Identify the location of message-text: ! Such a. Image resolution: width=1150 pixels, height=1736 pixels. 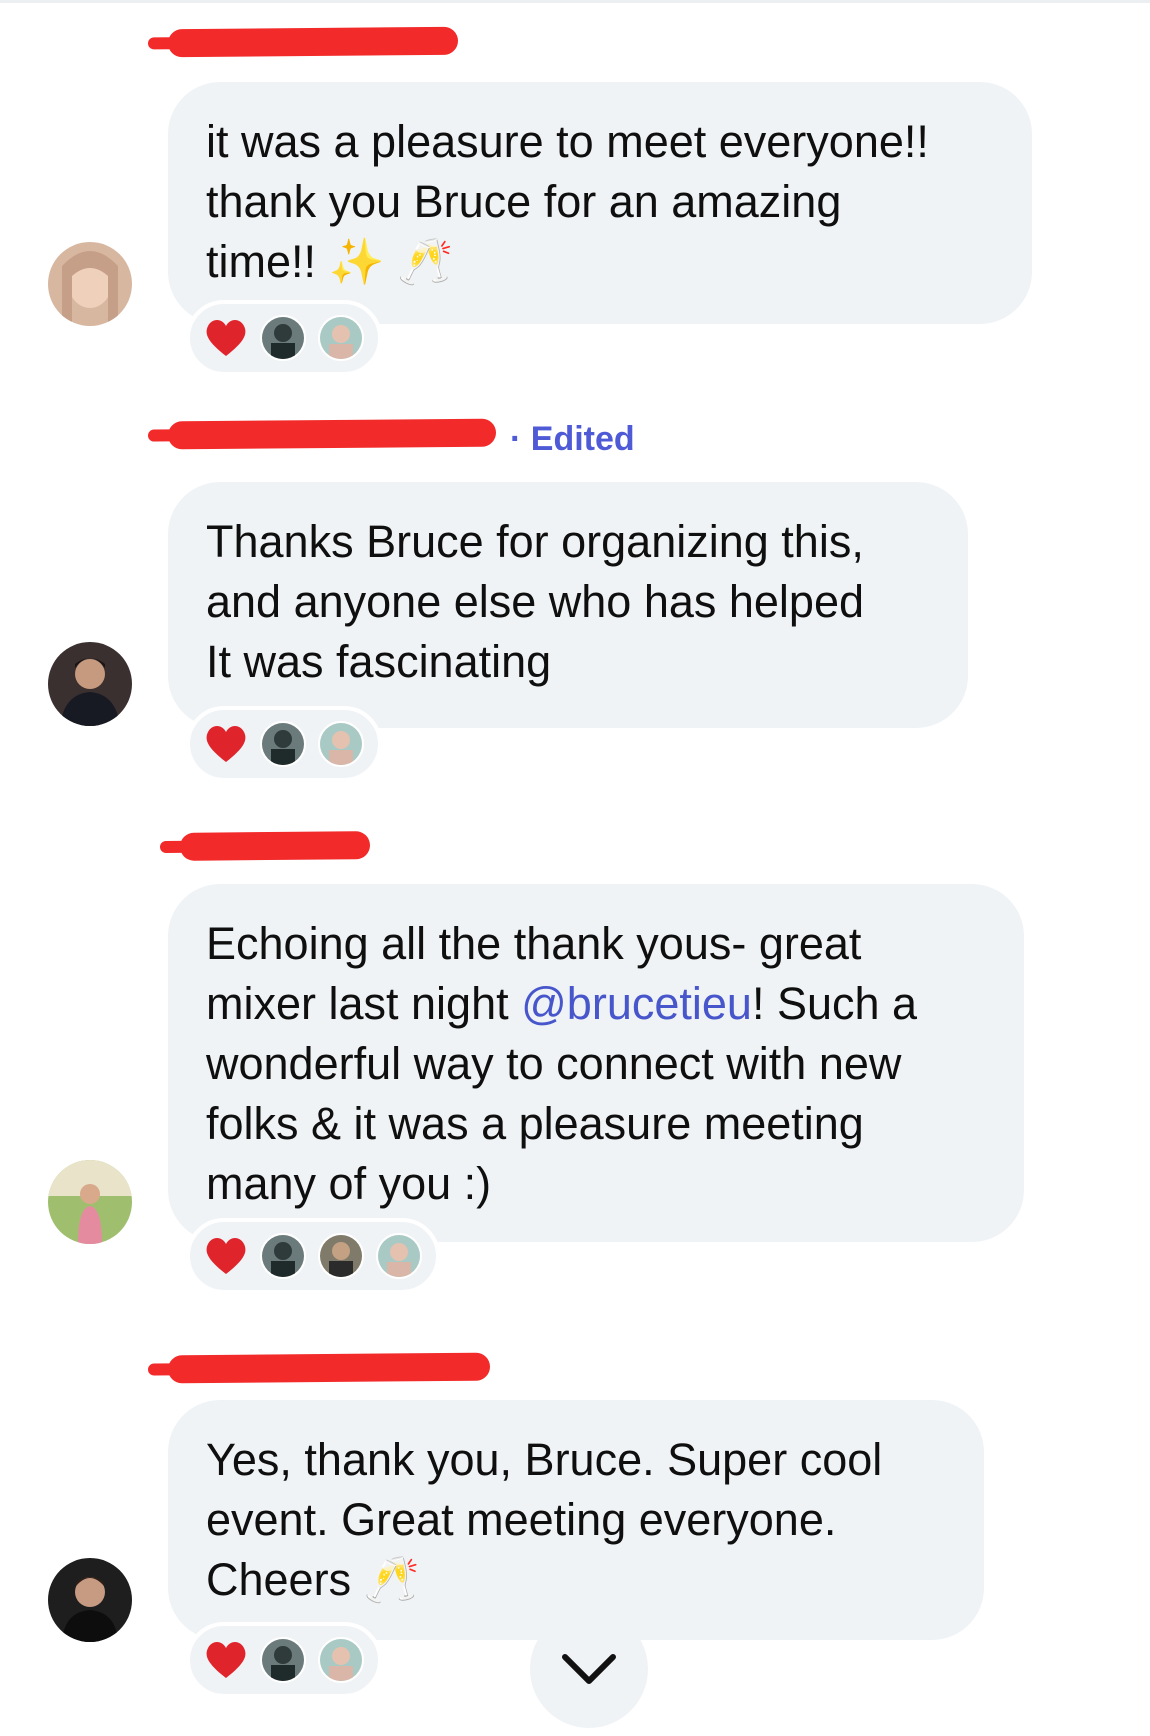
(834, 1003).